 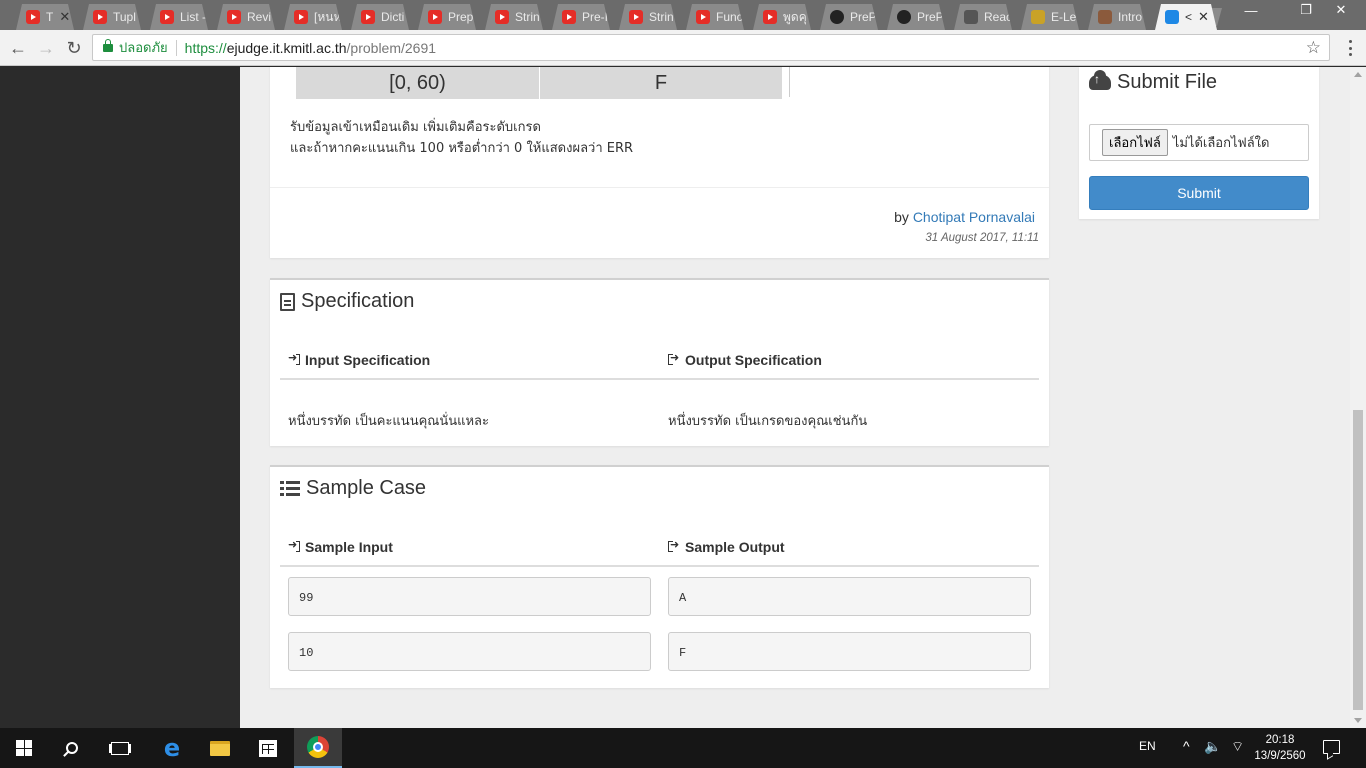 I want to click on browser-tab: Dicti, so click(x=380, y=17).